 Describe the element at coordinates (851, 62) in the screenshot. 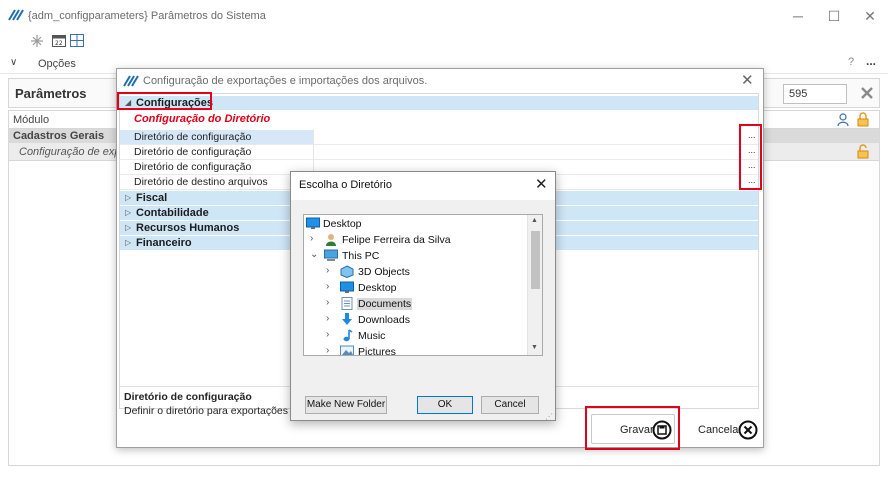

I see `help-icon: ?` at that location.